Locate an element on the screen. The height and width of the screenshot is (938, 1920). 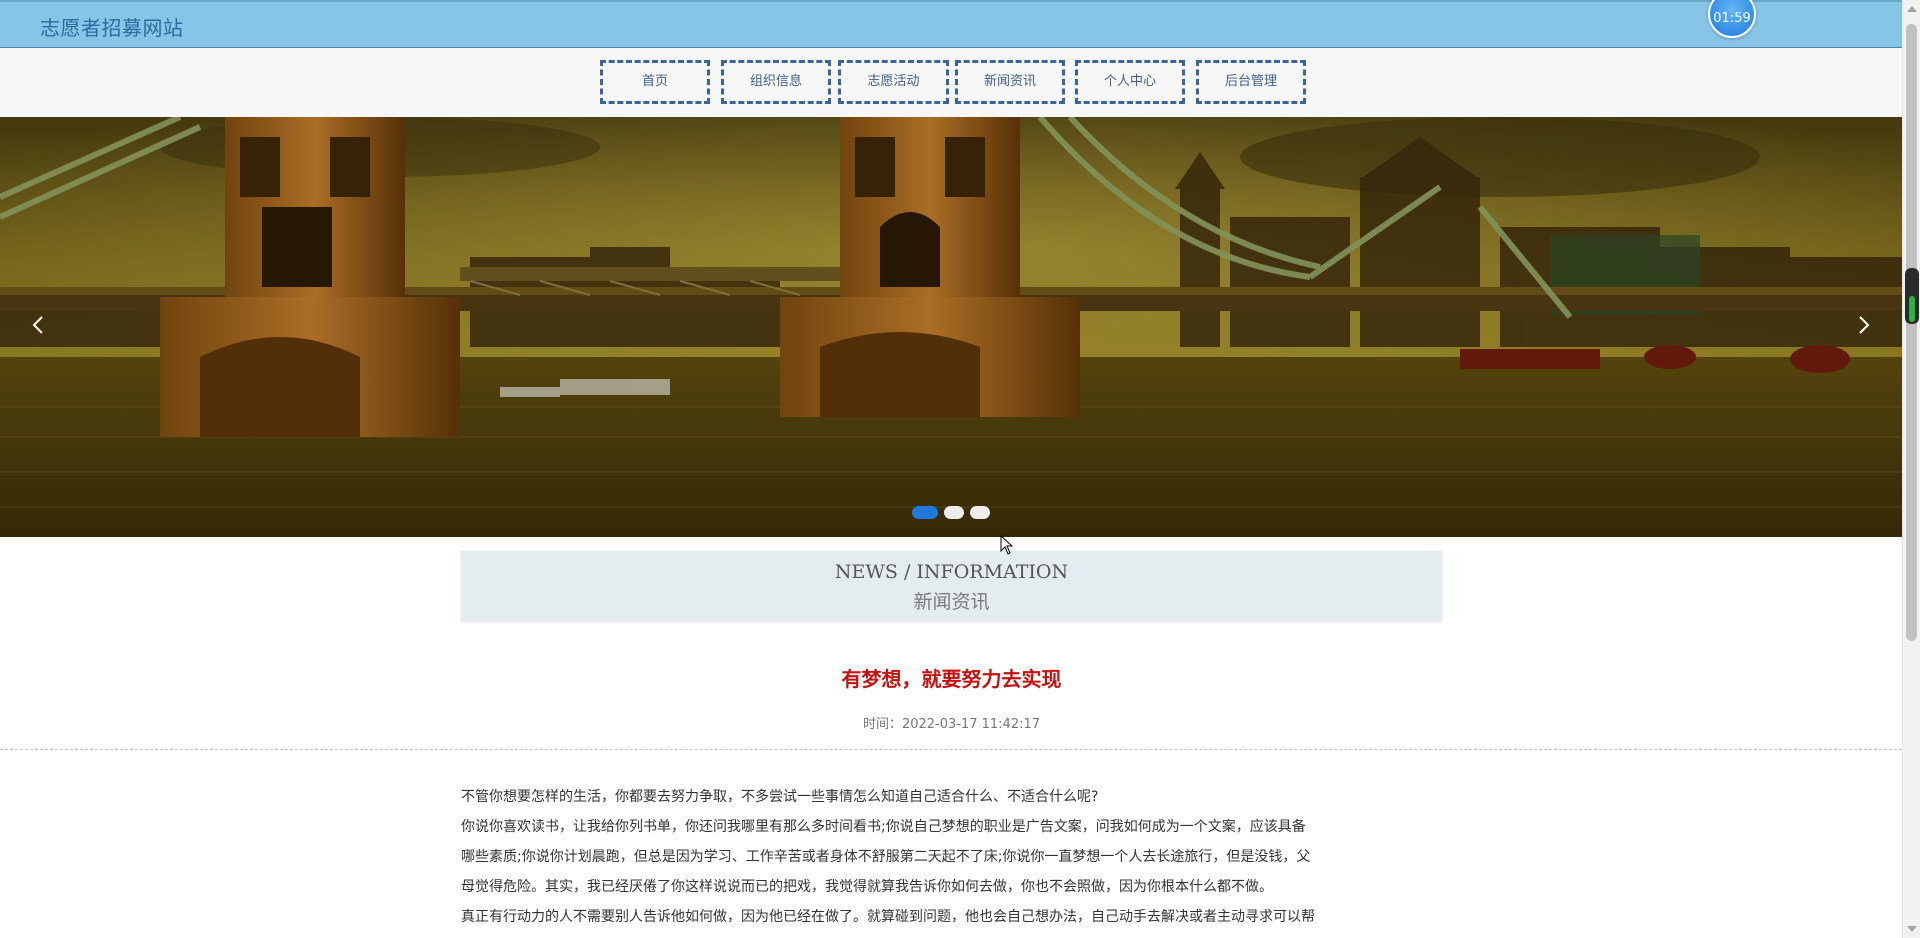
nav-item-organization: 组织信息 is located at coordinates (776, 82).